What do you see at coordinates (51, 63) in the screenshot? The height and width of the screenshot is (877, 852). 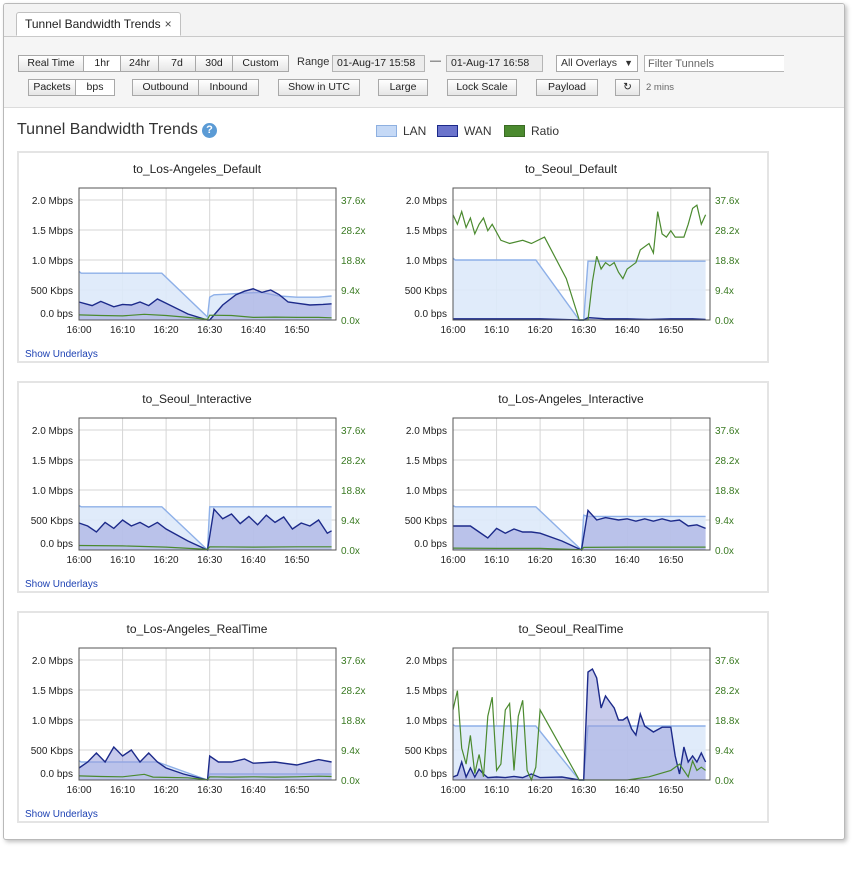 I see `time-realtime-button: Real Time` at bounding box center [51, 63].